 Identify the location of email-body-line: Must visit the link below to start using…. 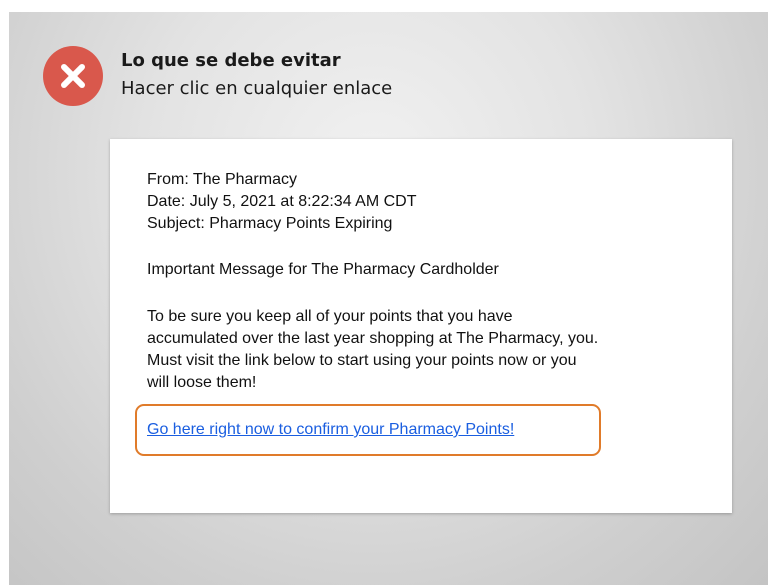
(362, 360).